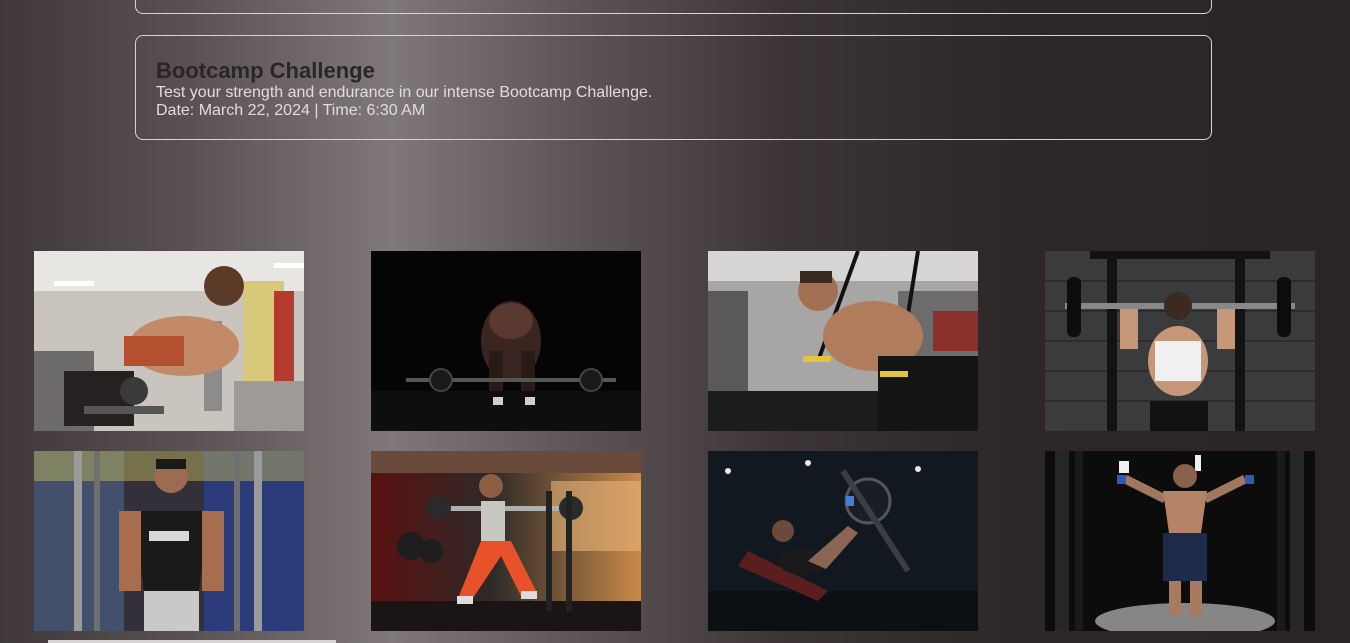 The width and height of the screenshot is (1350, 643). What do you see at coordinates (506, 541) in the screenshot?
I see `gallery-photo-woman-barbell-lunge` at bounding box center [506, 541].